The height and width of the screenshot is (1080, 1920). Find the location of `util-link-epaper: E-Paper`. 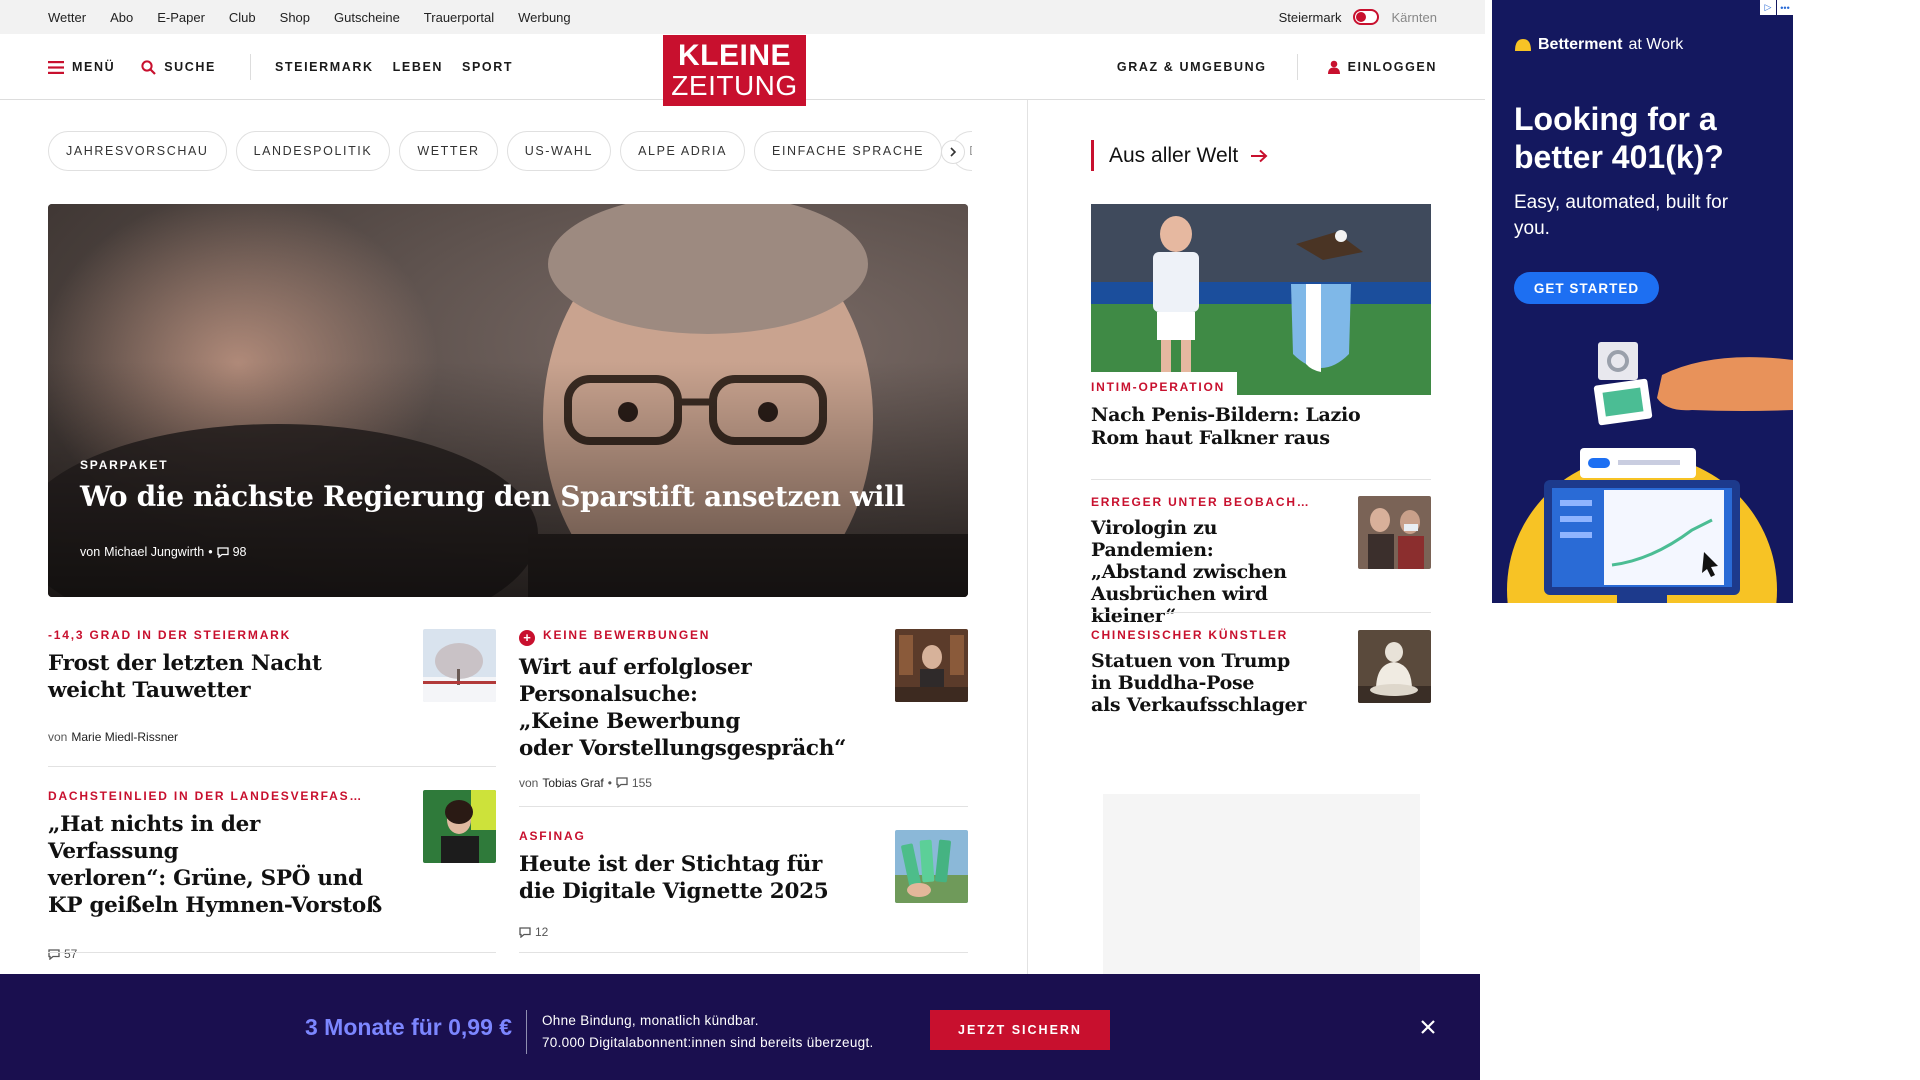

util-link-epaper: E-Paper is located at coordinates (181, 17).